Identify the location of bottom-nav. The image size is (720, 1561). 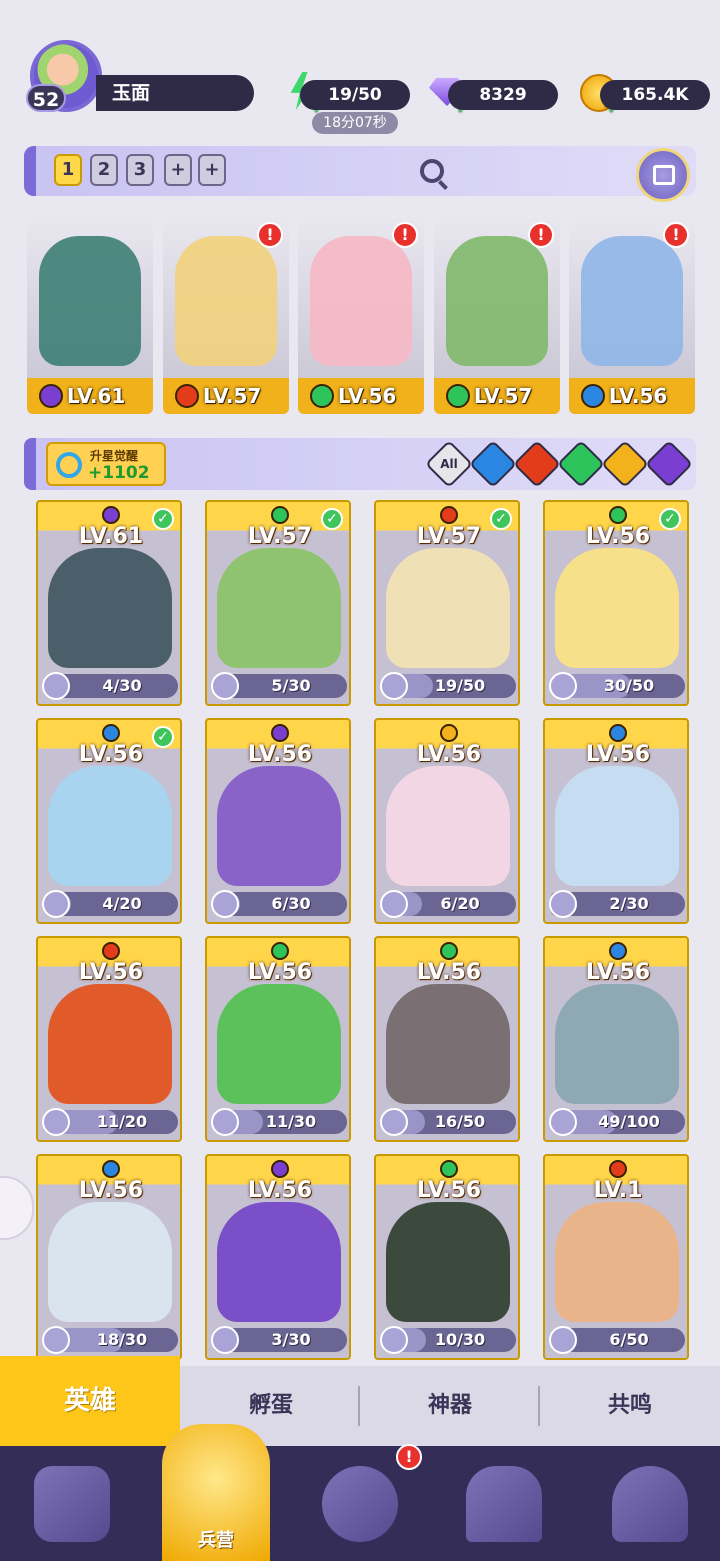
(360, 1503).